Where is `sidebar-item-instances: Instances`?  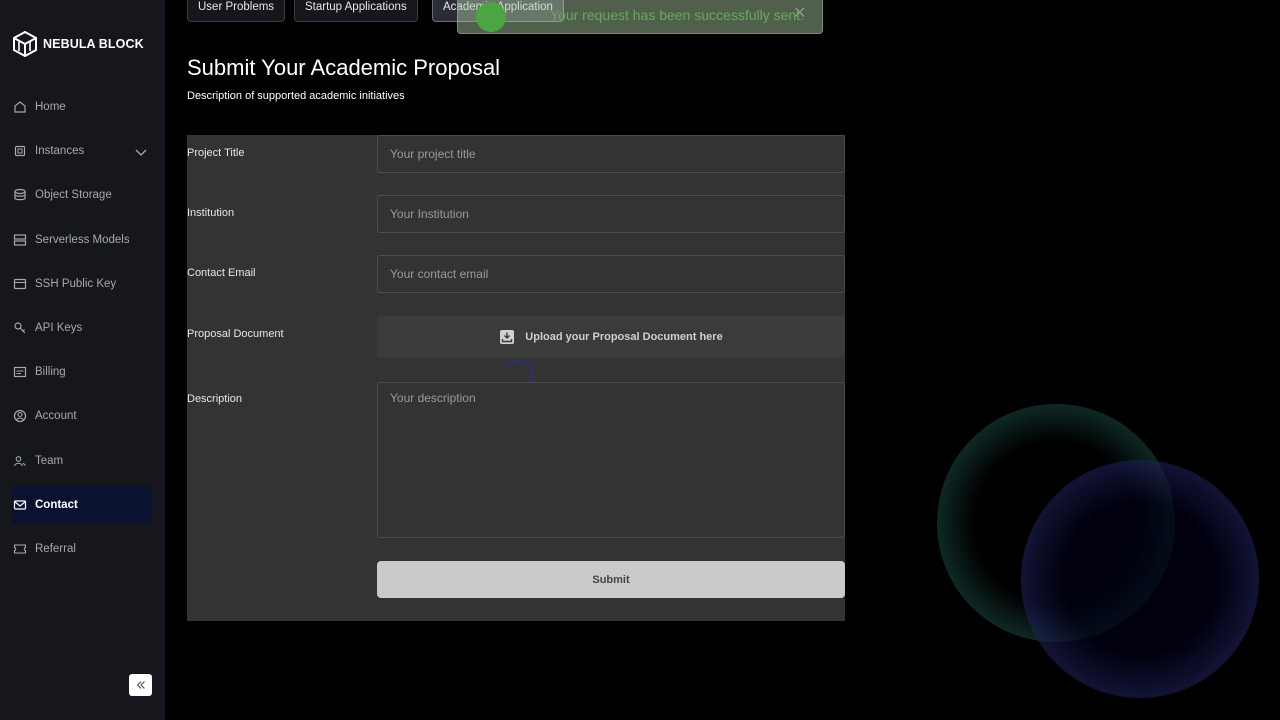 sidebar-item-instances: Instances is located at coordinates (82, 151).